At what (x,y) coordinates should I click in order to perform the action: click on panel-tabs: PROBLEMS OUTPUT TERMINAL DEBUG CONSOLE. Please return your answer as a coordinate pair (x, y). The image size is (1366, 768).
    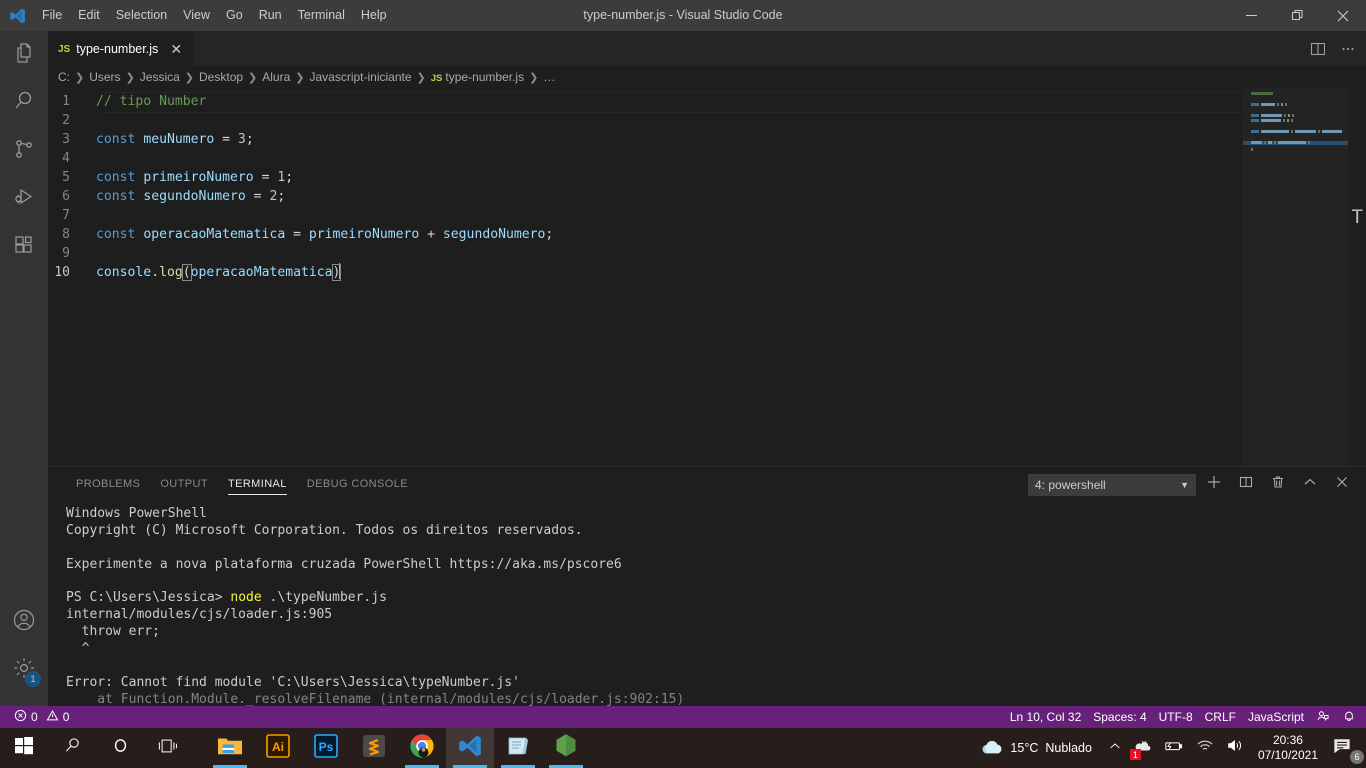
    Looking at the image, I should click on (233, 484).